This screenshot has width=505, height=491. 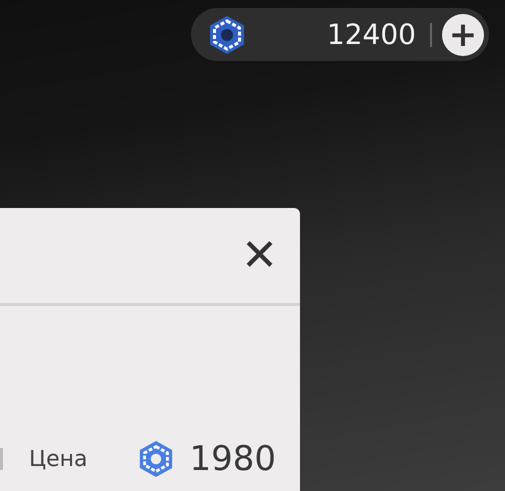 I want to click on price-value: 1980, so click(x=232, y=459).